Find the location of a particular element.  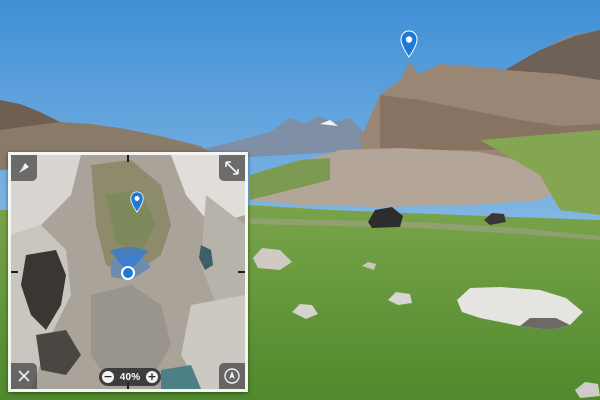

close-button is located at coordinates (24, 376).